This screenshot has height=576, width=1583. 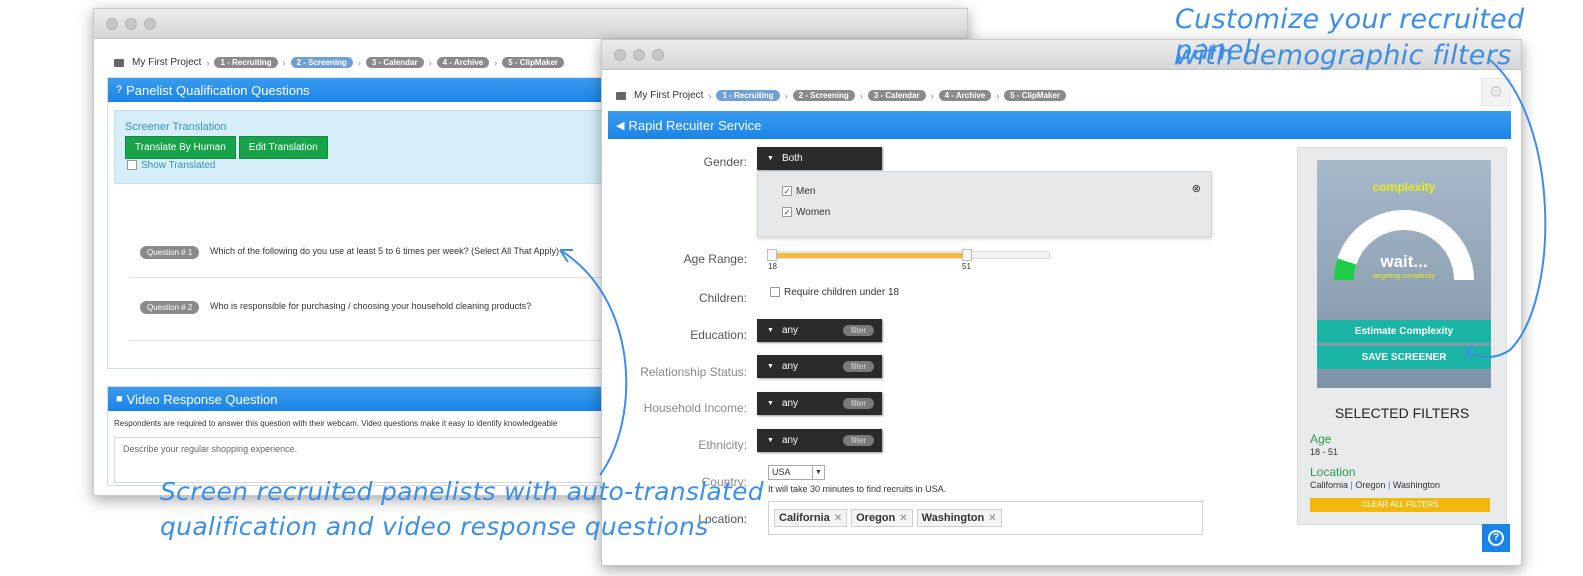 What do you see at coordinates (882, 518) in the screenshot?
I see `location-tag: Oregon ✕` at bounding box center [882, 518].